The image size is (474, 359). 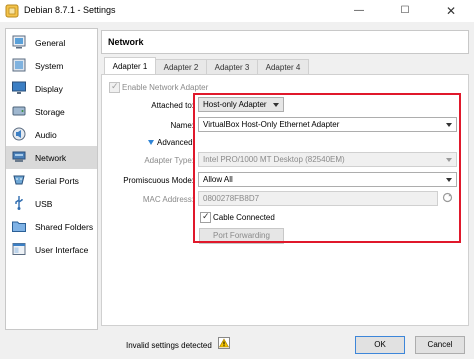 What do you see at coordinates (19, 65) in the screenshot?
I see `system-icon` at bounding box center [19, 65].